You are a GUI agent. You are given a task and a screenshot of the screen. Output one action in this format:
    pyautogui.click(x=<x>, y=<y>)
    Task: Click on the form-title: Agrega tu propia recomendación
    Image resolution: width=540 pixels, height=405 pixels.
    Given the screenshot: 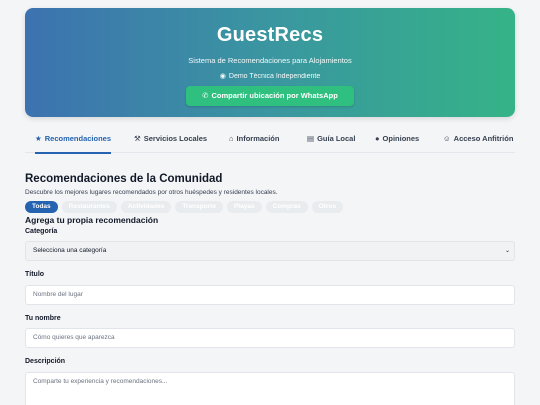 What is the action you would take?
    pyautogui.click(x=92, y=220)
    